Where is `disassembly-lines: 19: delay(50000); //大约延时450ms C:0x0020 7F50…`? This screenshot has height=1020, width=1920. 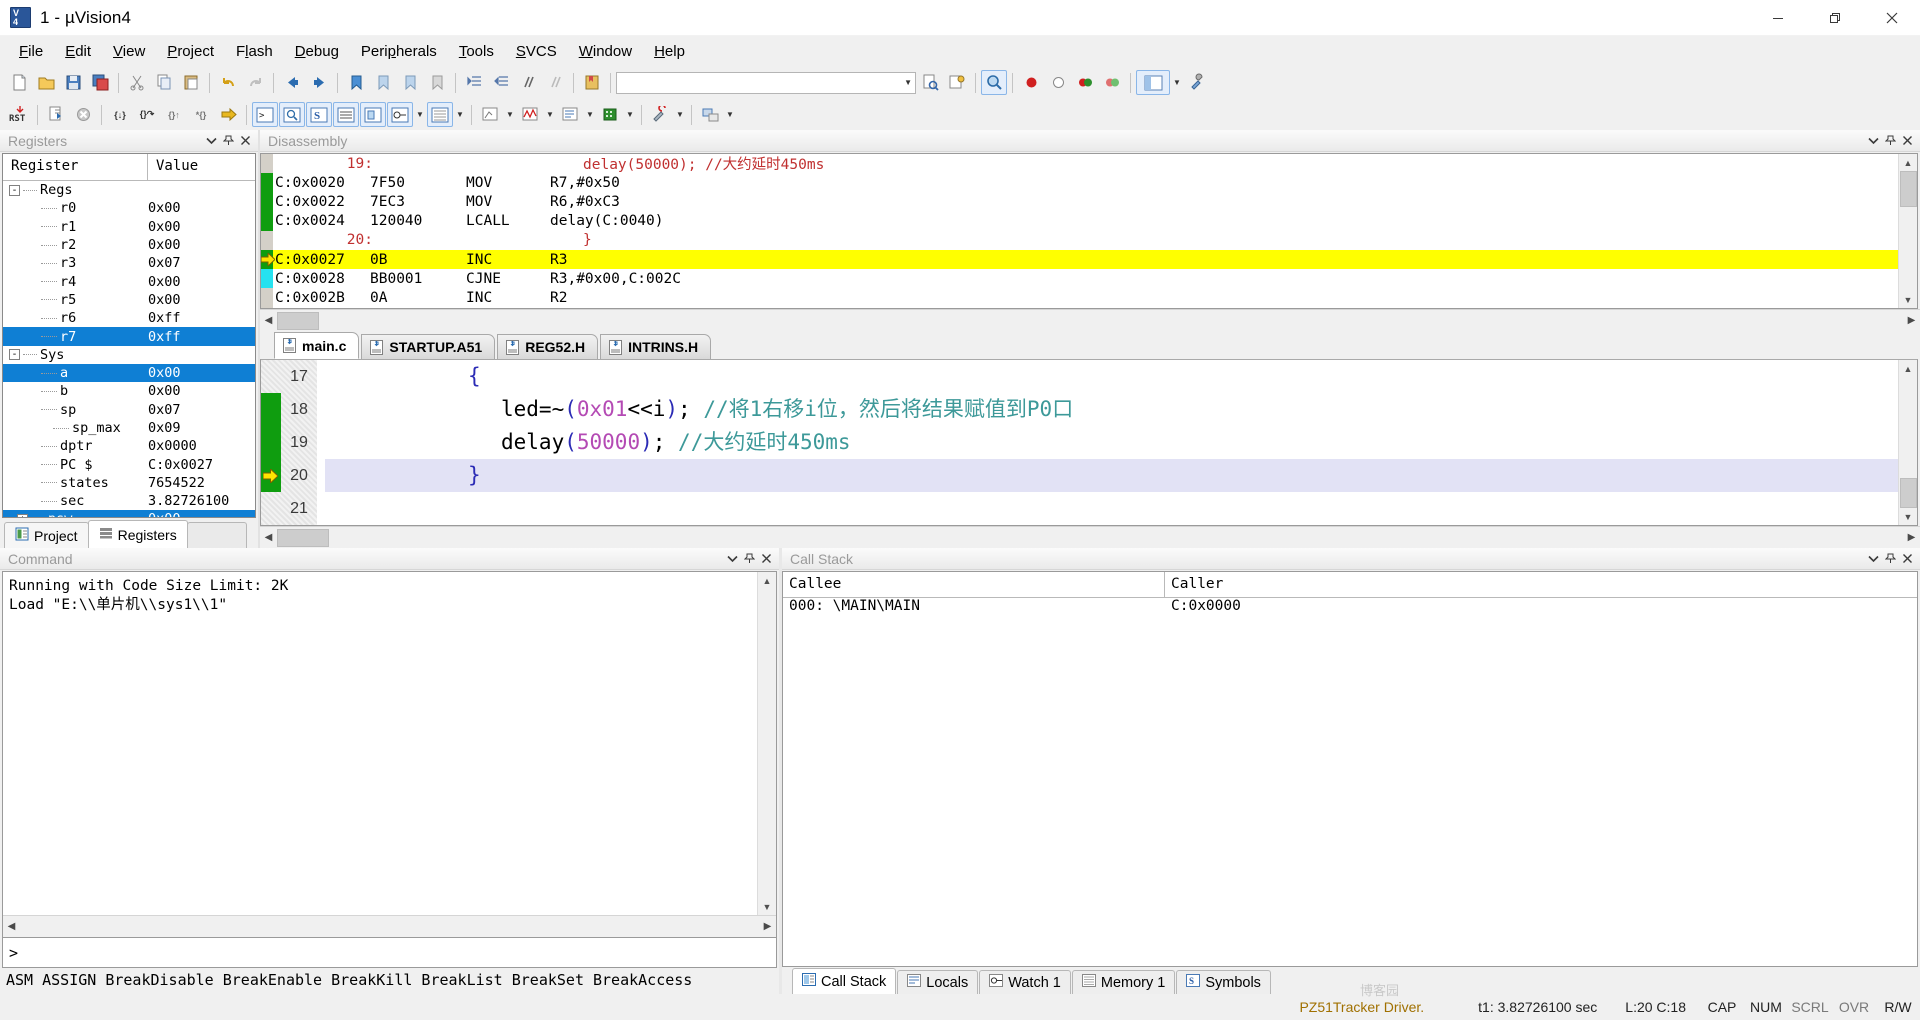 disassembly-lines: 19: delay(50000); //大约延时450ms C:0x0020 7F50… is located at coordinates (1079, 231).